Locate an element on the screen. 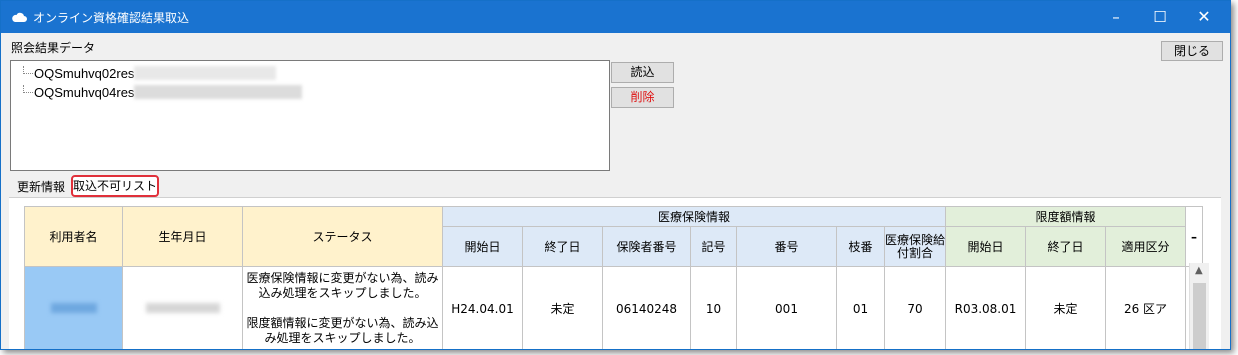 This screenshot has height=355, width=1238. group-header-medical-insurance: 医療保険情報 is located at coordinates (694, 216).